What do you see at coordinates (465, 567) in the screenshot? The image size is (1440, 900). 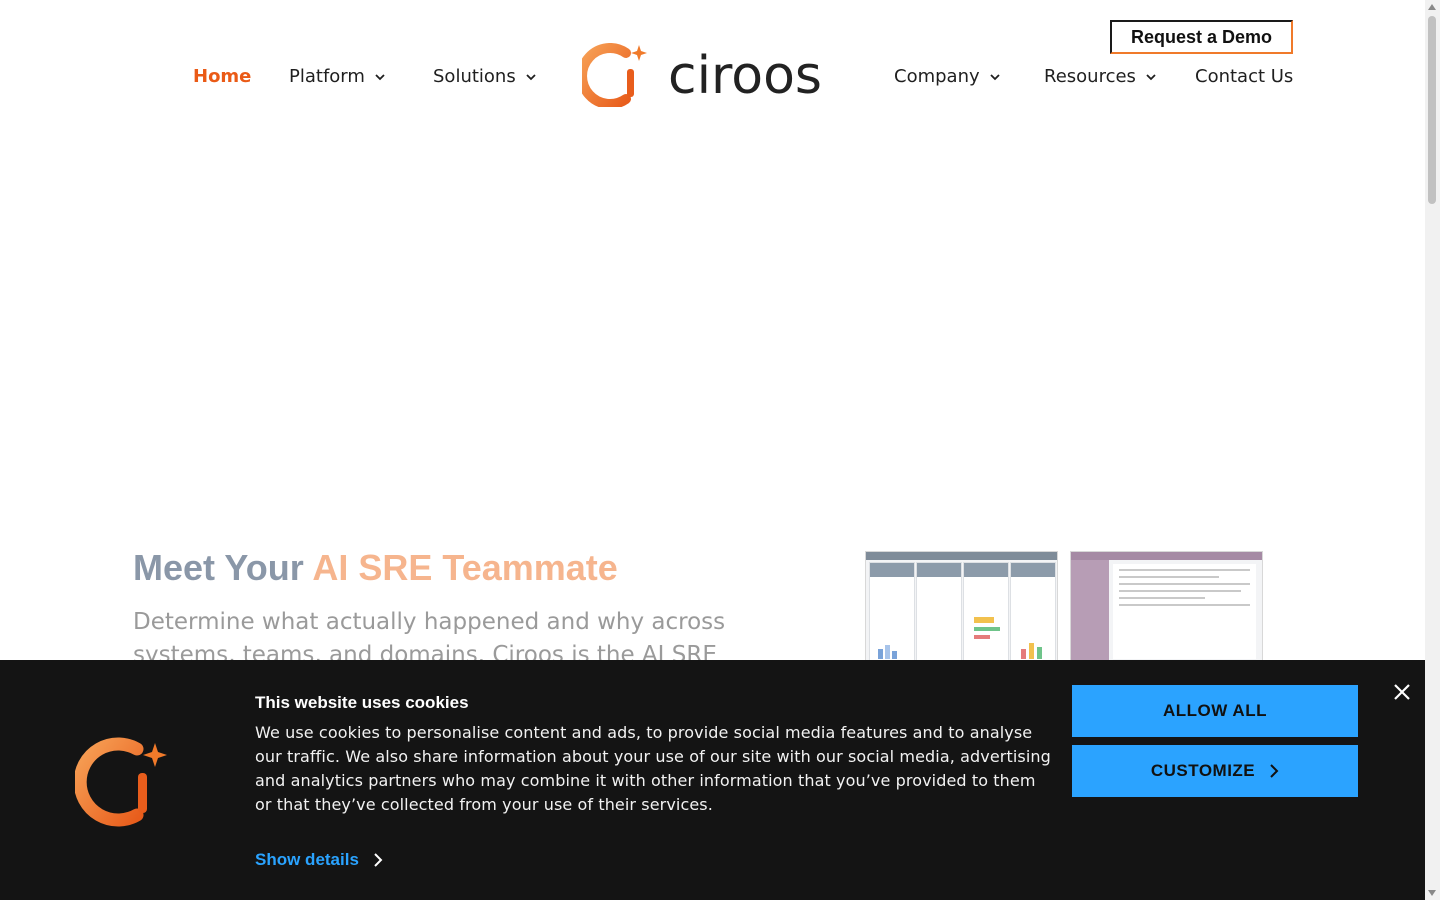 I see `hero-title-accent: AI SRE Teammate` at bounding box center [465, 567].